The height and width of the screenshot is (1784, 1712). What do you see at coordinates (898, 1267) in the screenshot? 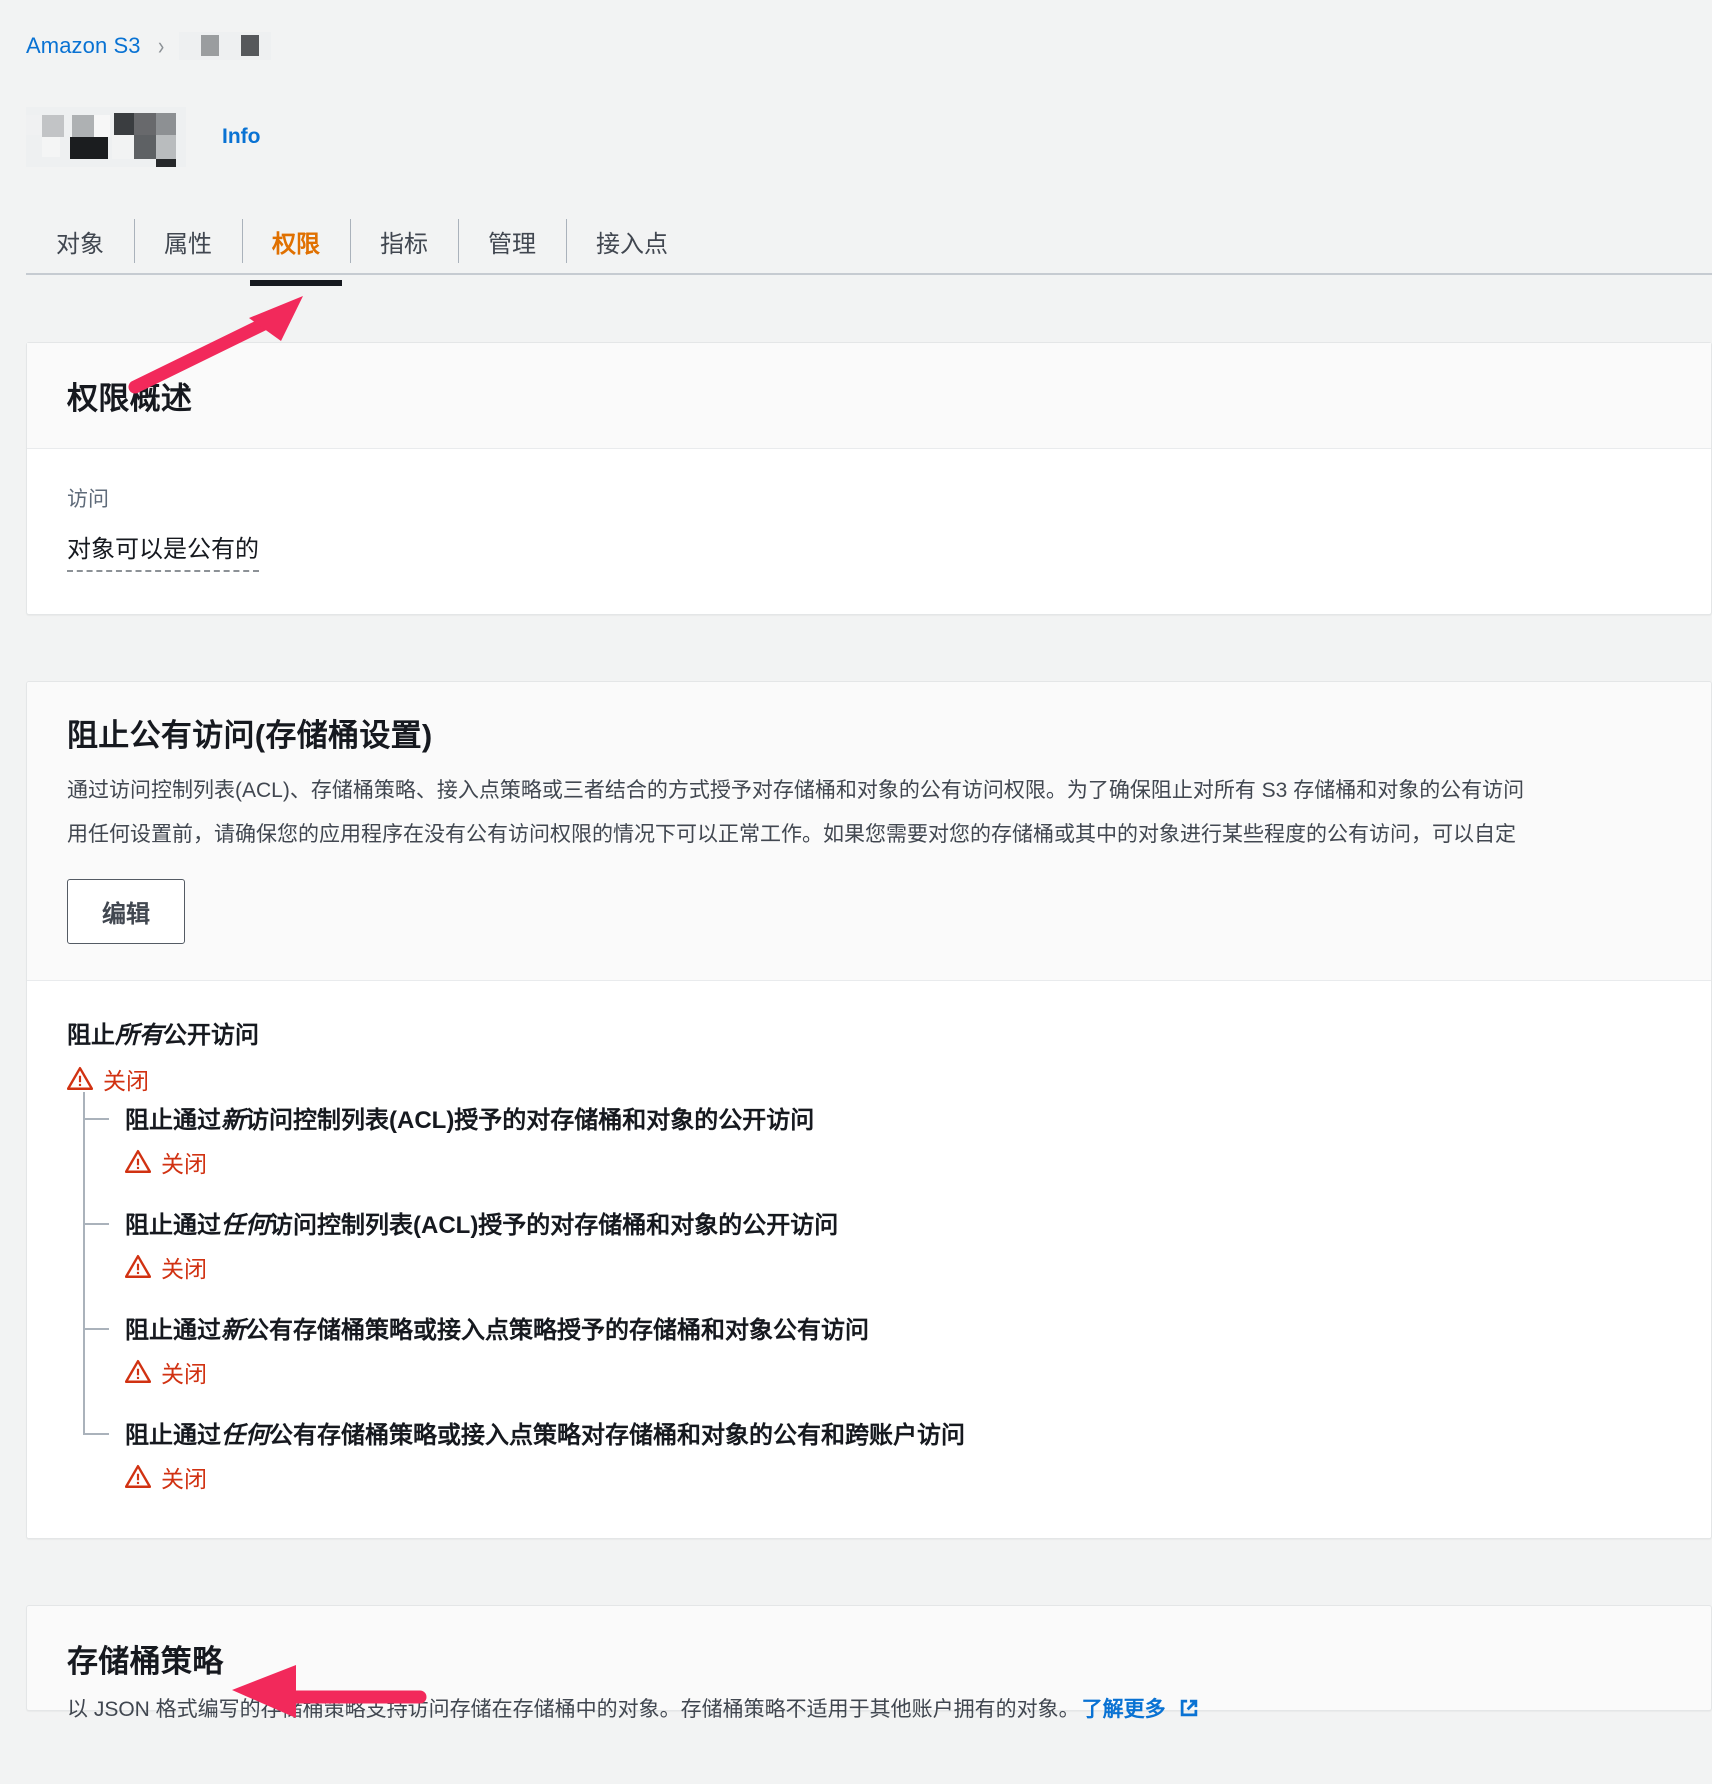
I see `sub-setting-any-acl-status: 关闭` at bounding box center [898, 1267].